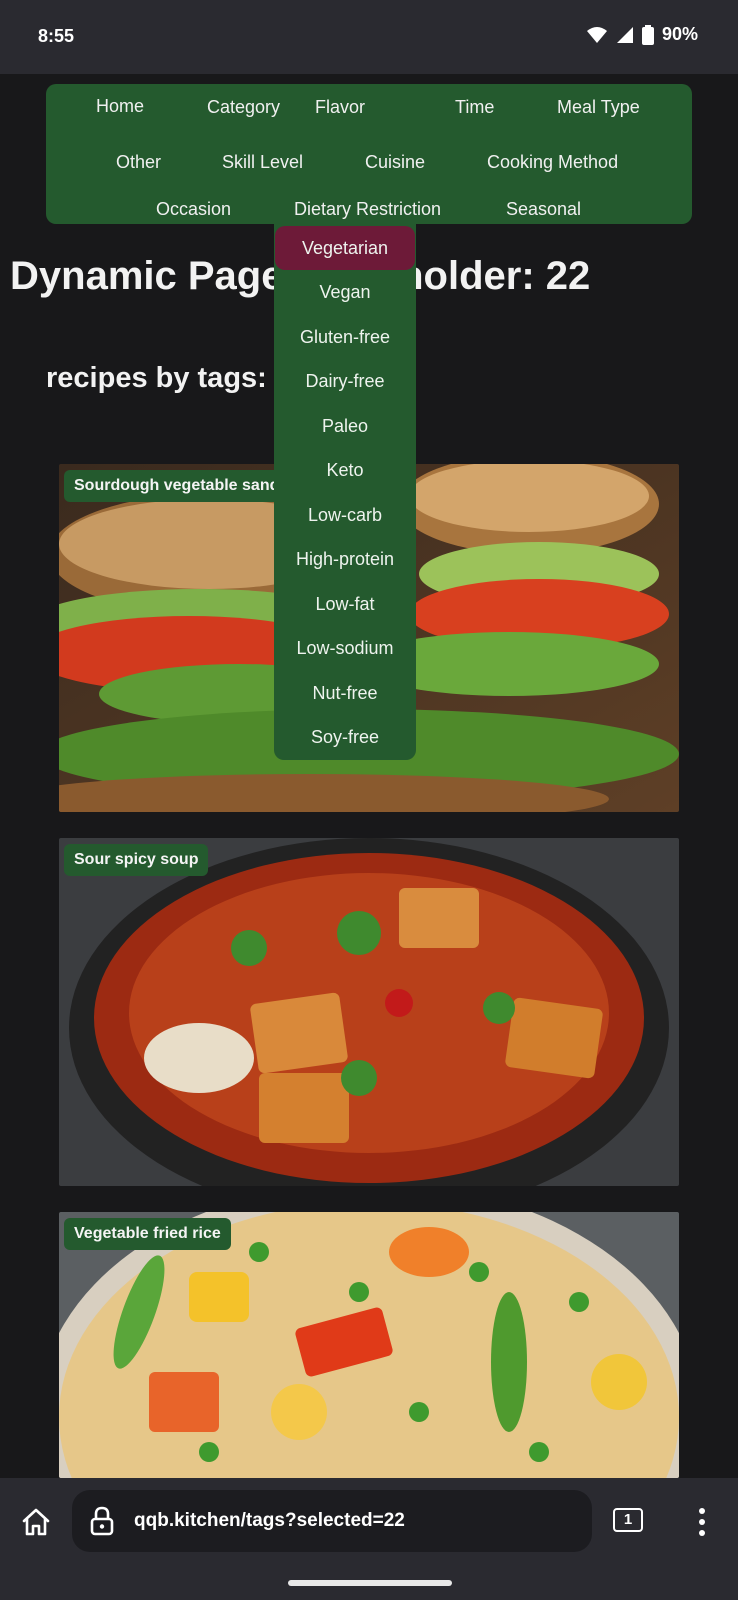  I want to click on recipe-tag-label: Vegetable fried rice, so click(147, 1234).